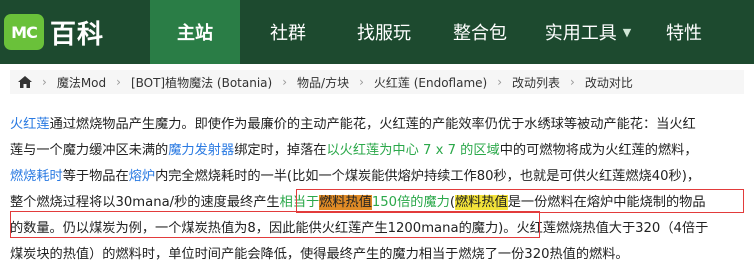  I want to click on green-emphasis: 以火红莲为中心 7 x 7 的区域, so click(413, 150).